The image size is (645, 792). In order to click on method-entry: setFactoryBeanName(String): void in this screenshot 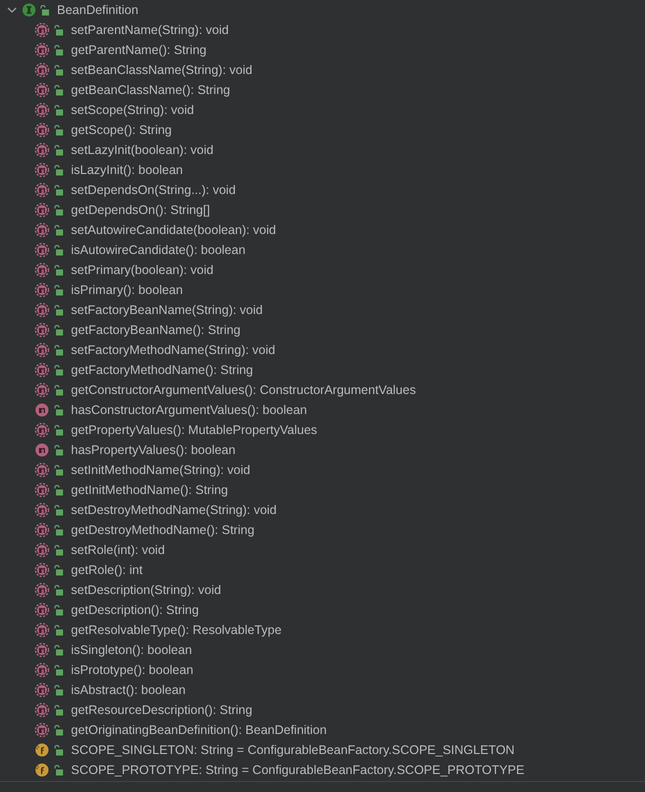, I will do `click(167, 310)`.